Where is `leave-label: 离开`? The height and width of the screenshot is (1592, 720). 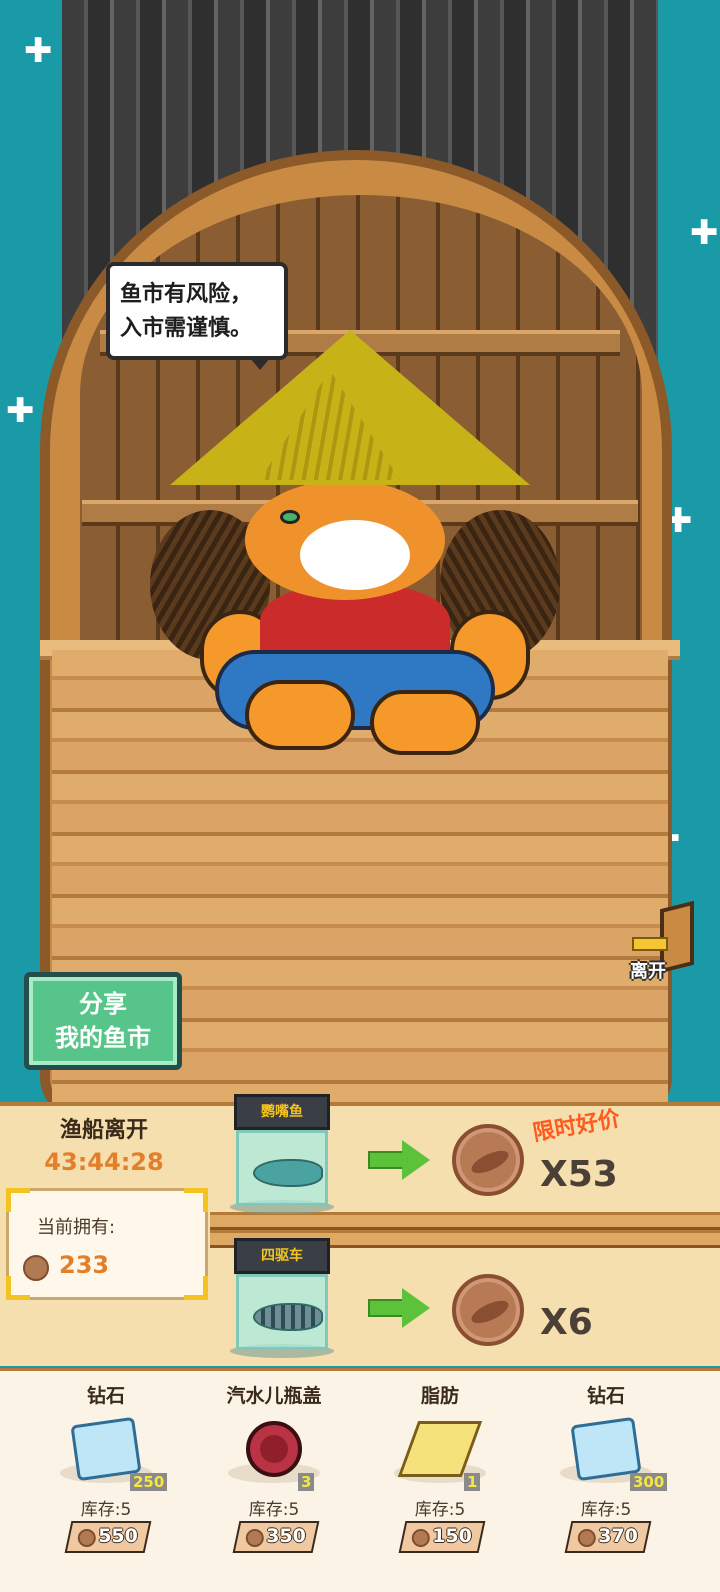
leave-label: 离开 is located at coordinates (648, 971).